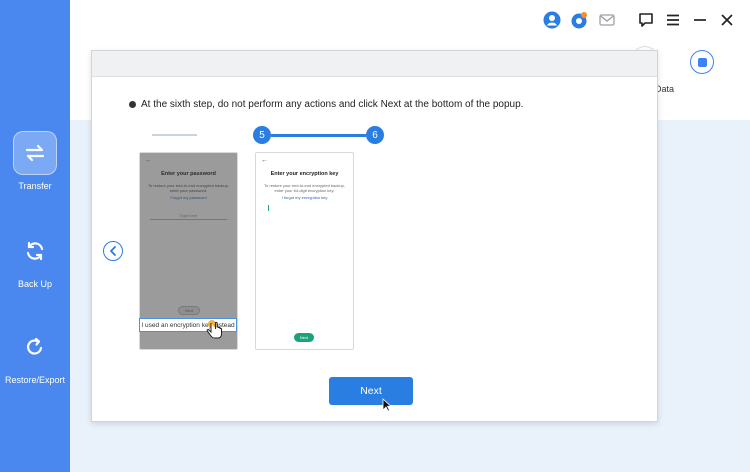  Describe the element at coordinates (374, 64) in the screenshot. I see `dialog-header` at that location.